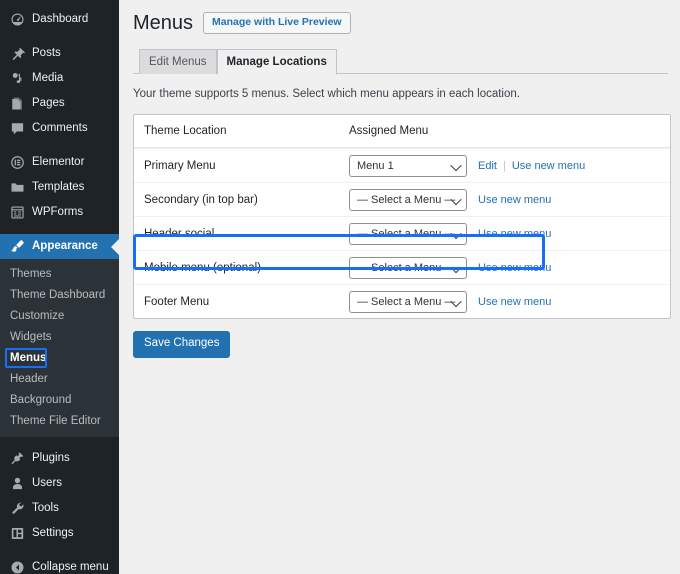  I want to click on submenu-item-label: Theme File Editor, so click(55, 420).